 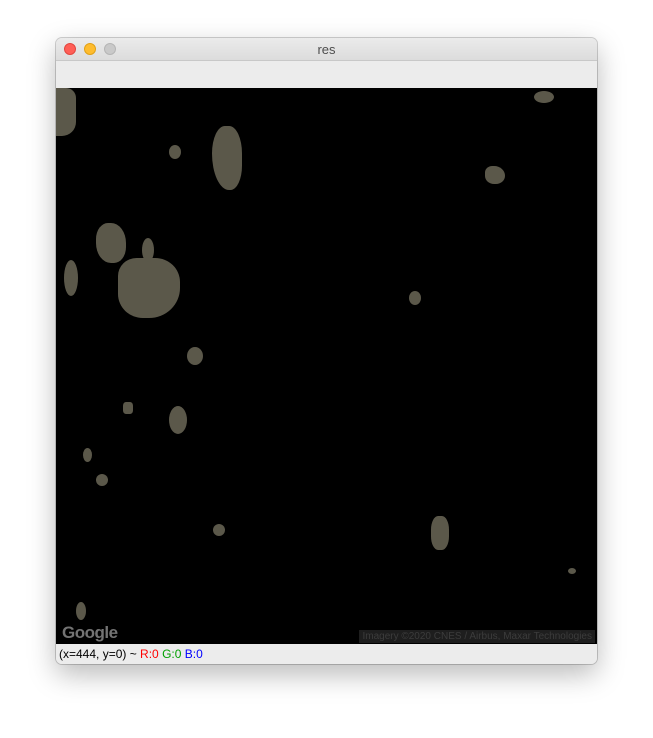 What do you see at coordinates (193, 654) in the screenshot?
I see `blue-value: B:0` at bounding box center [193, 654].